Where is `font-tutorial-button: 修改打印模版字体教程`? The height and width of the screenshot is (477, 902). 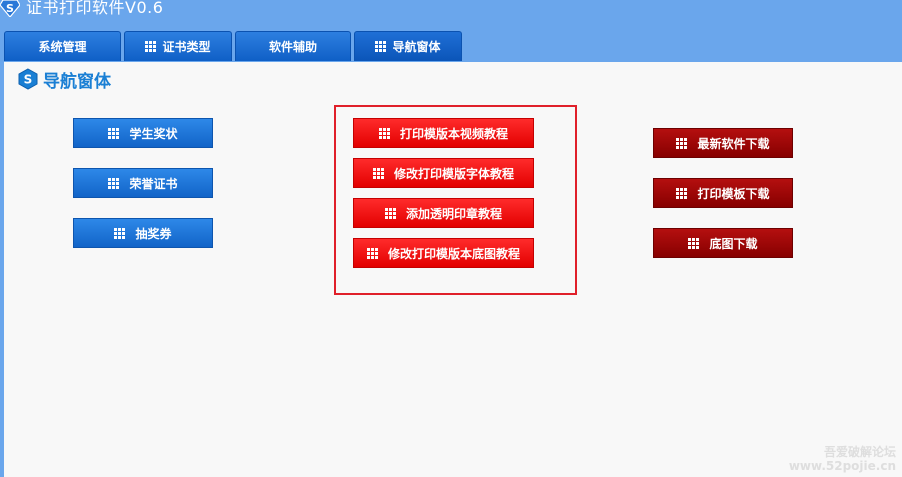 font-tutorial-button: 修改打印模版字体教程 is located at coordinates (443, 173).